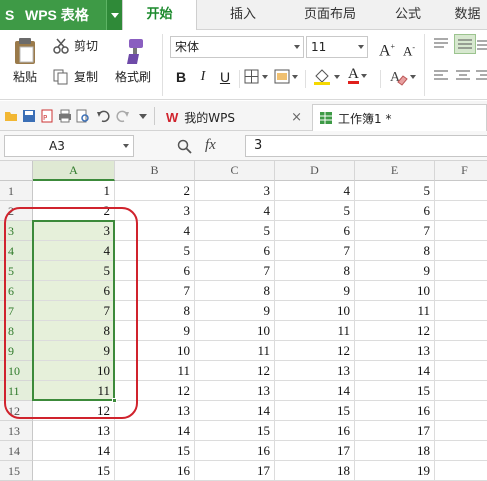  Describe the element at coordinates (155, 211) in the screenshot. I see `cell-b2: 3` at that location.